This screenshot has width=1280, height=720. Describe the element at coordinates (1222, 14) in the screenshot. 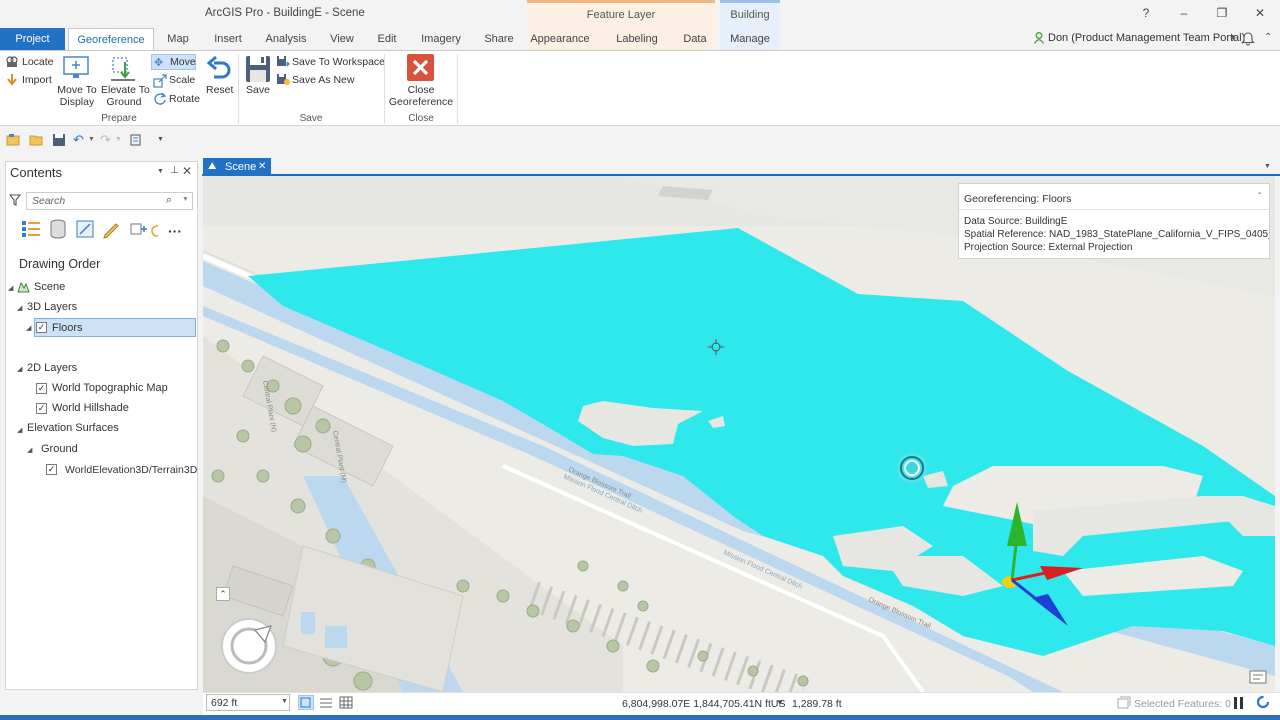

I see `maximize-button: ❐` at that location.